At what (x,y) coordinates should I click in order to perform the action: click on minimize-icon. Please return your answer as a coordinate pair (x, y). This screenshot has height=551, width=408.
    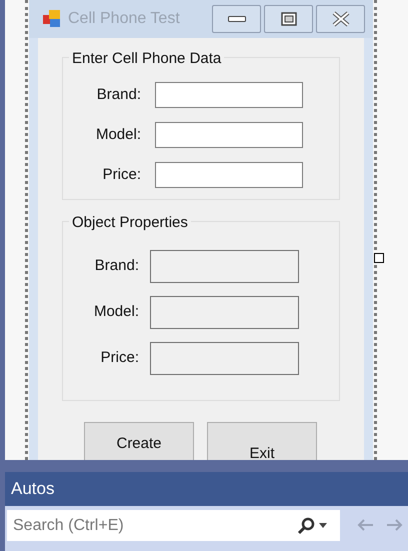
    Looking at the image, I should click on (237, 19).